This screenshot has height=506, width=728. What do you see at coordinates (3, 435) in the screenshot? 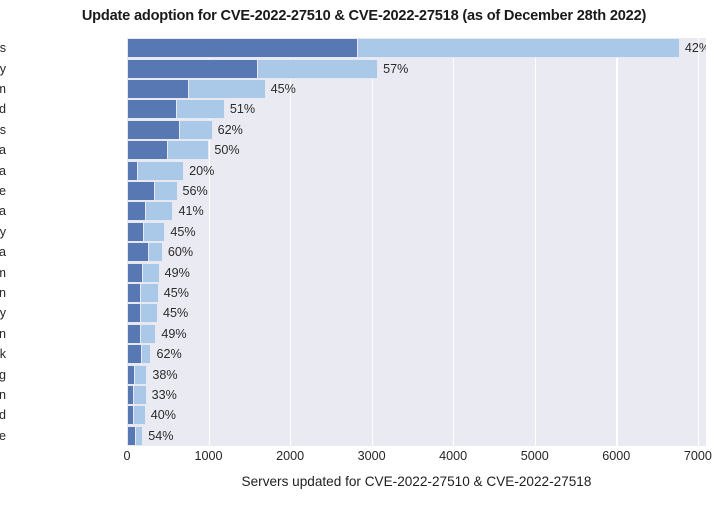
I see `y-axis-tick-label: Singapore` at bounding box center [3, 435].